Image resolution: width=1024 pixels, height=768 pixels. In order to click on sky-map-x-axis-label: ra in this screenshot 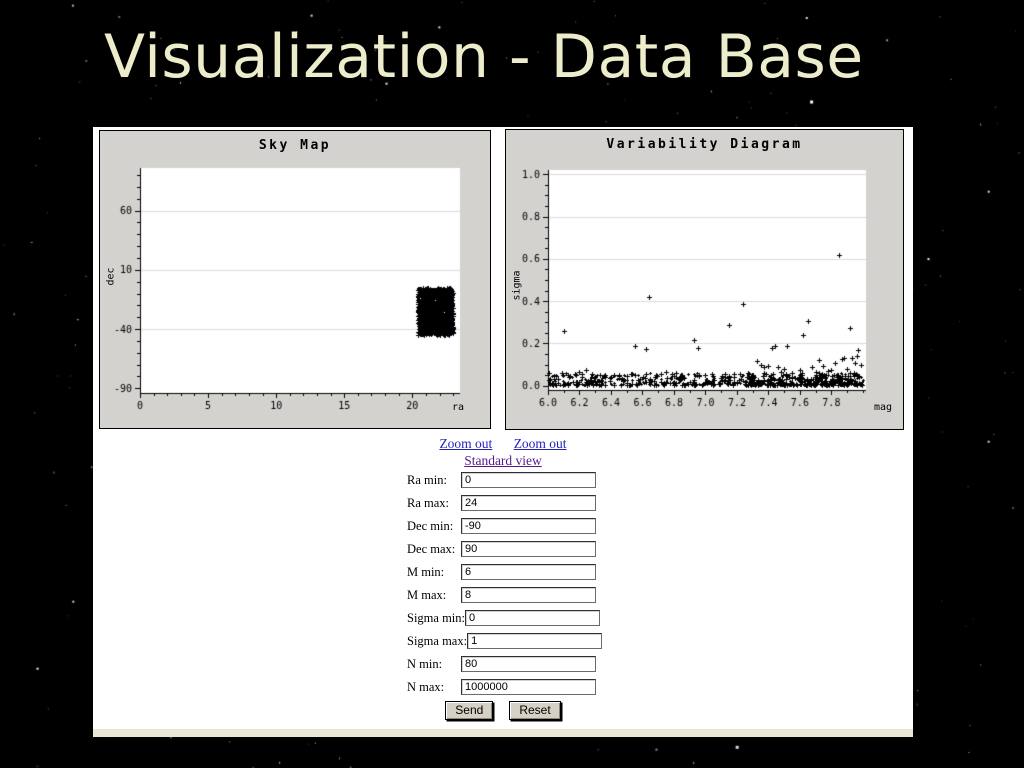, I will do `click(457, 407)`.